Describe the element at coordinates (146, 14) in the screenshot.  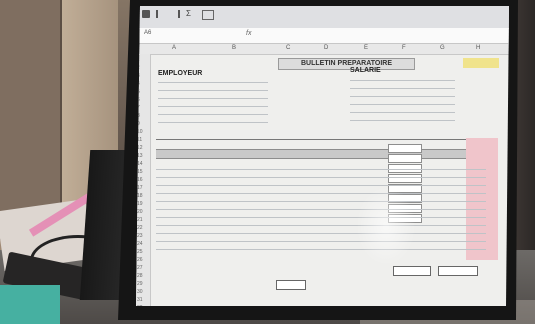
I see `save-icon` at that location.